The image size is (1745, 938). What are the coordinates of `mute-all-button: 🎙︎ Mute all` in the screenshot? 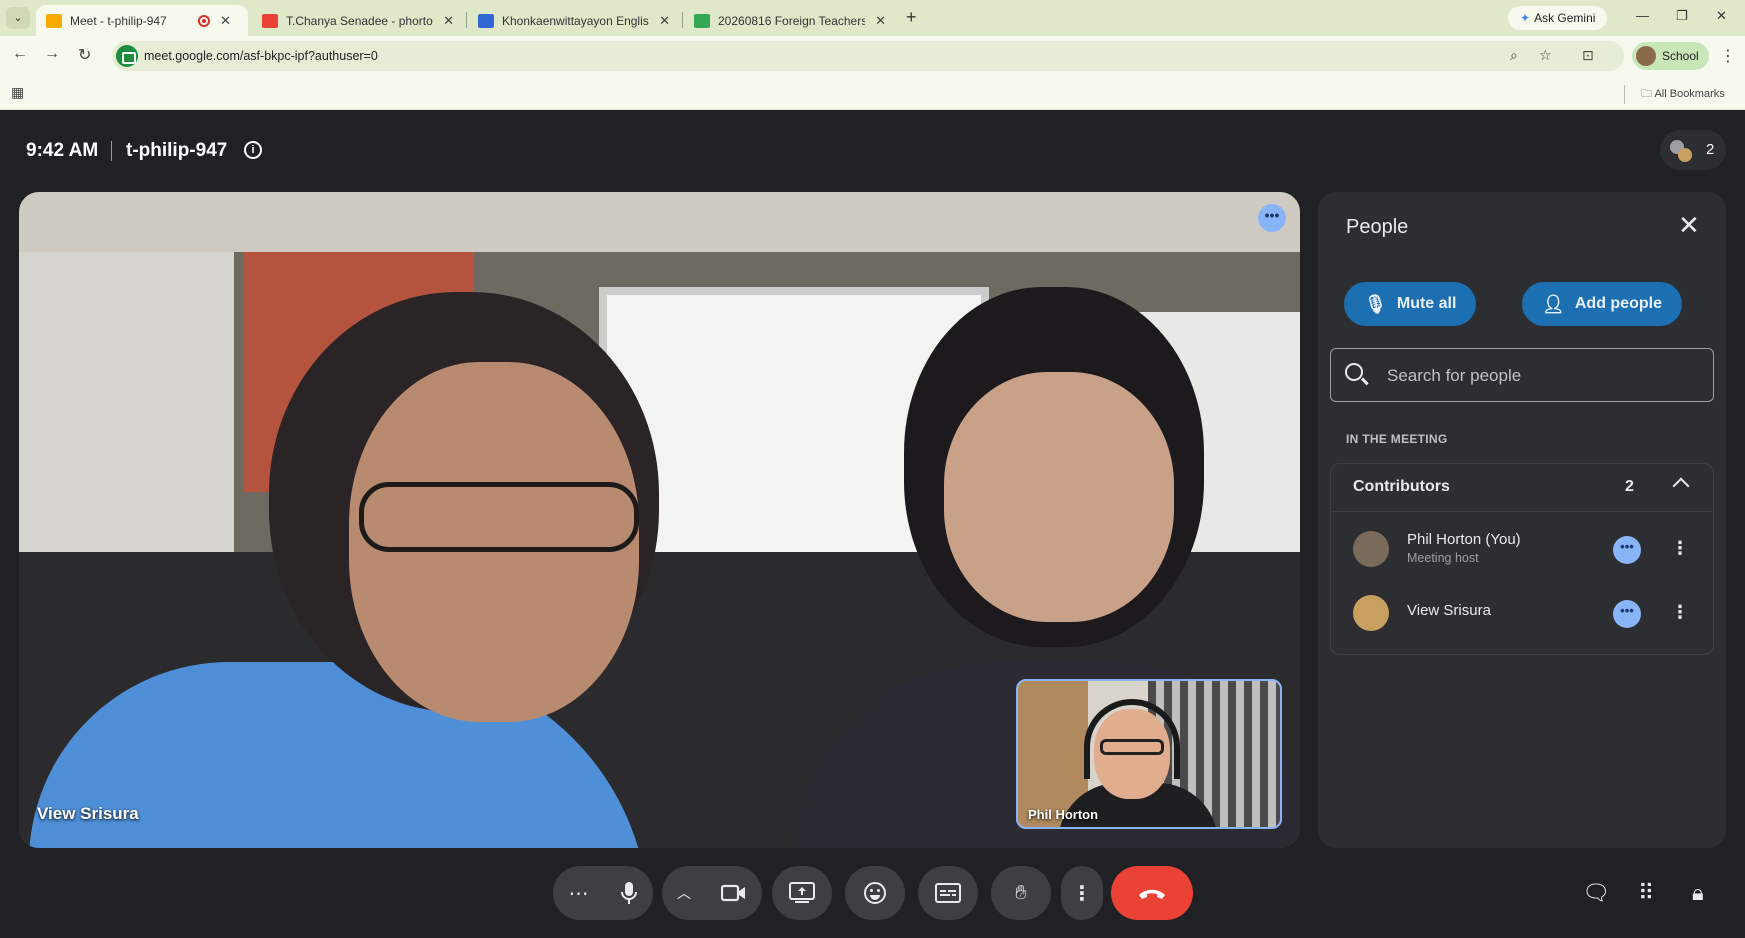 It's located at (1410, 304).